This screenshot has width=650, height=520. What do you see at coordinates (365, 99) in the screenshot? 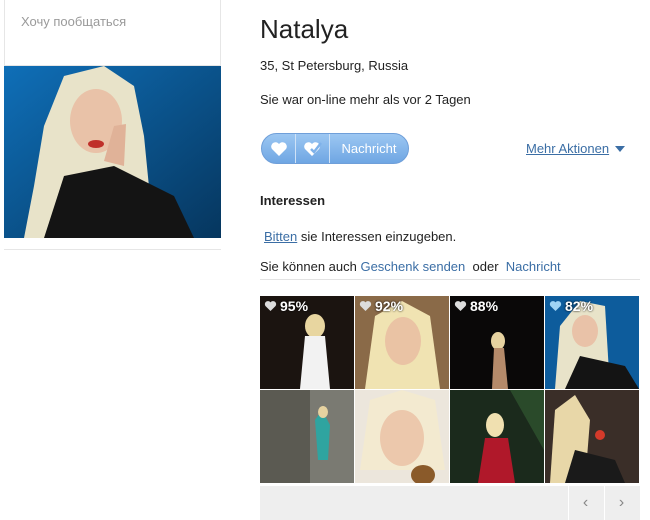
I see `online-status: Sie war on-line mehr als vor 2 Tagen` at bounding box center [365, 99].